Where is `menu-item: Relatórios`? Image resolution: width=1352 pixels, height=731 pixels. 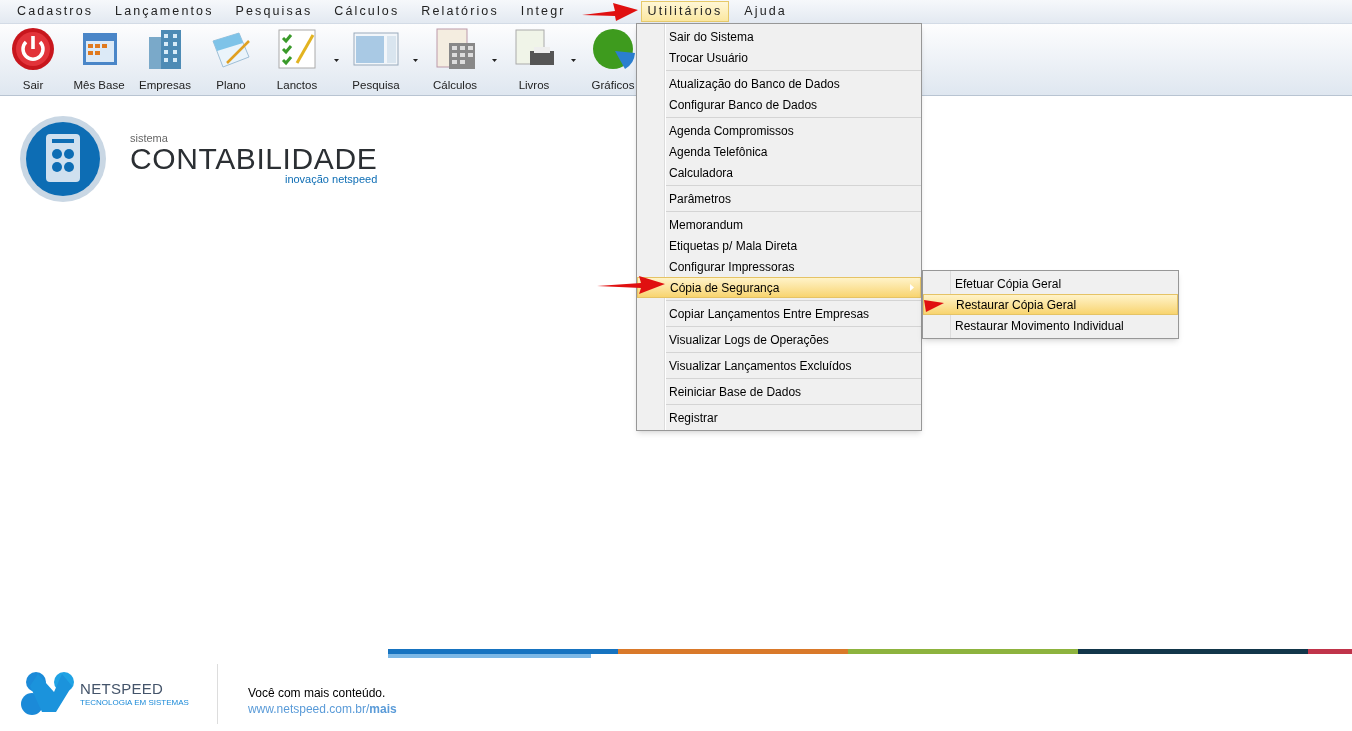
menu-item: Relatórios is located at coordinates (460, 11).